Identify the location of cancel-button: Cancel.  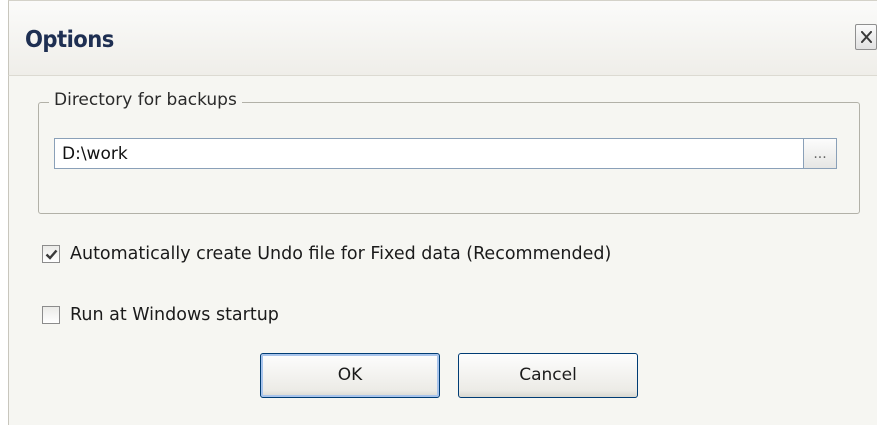
(548, 375).